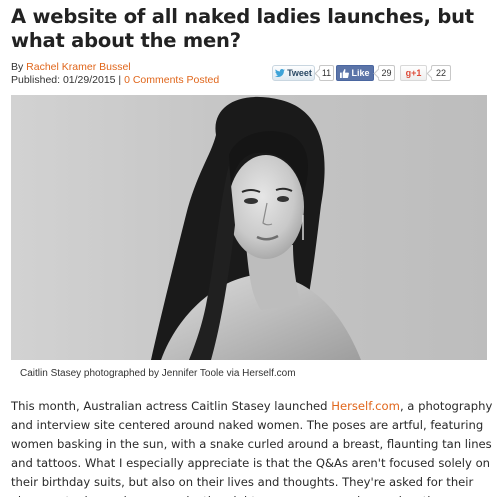  Describe the element at coordinates (299, 73) in the screenshot. I see `tweet-label: Tweet` at that location.